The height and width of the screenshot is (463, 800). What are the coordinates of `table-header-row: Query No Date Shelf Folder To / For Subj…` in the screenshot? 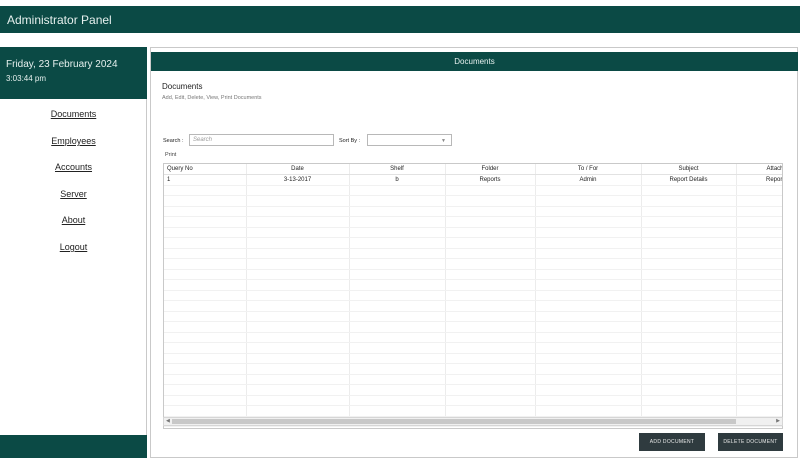 It's located at (473, 169).